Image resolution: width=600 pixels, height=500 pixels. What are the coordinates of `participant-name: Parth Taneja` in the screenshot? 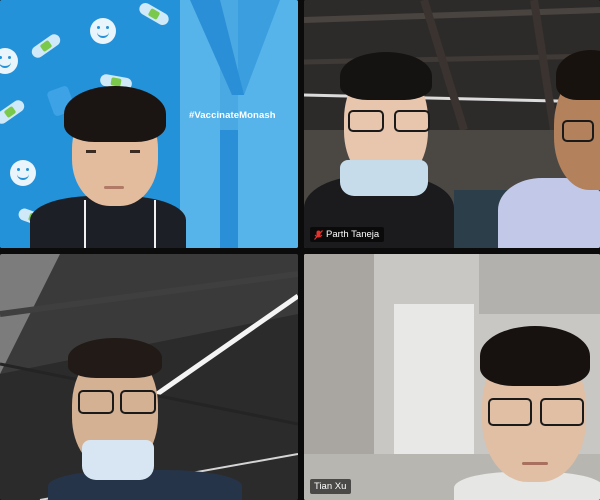 It's located at (353, 234).